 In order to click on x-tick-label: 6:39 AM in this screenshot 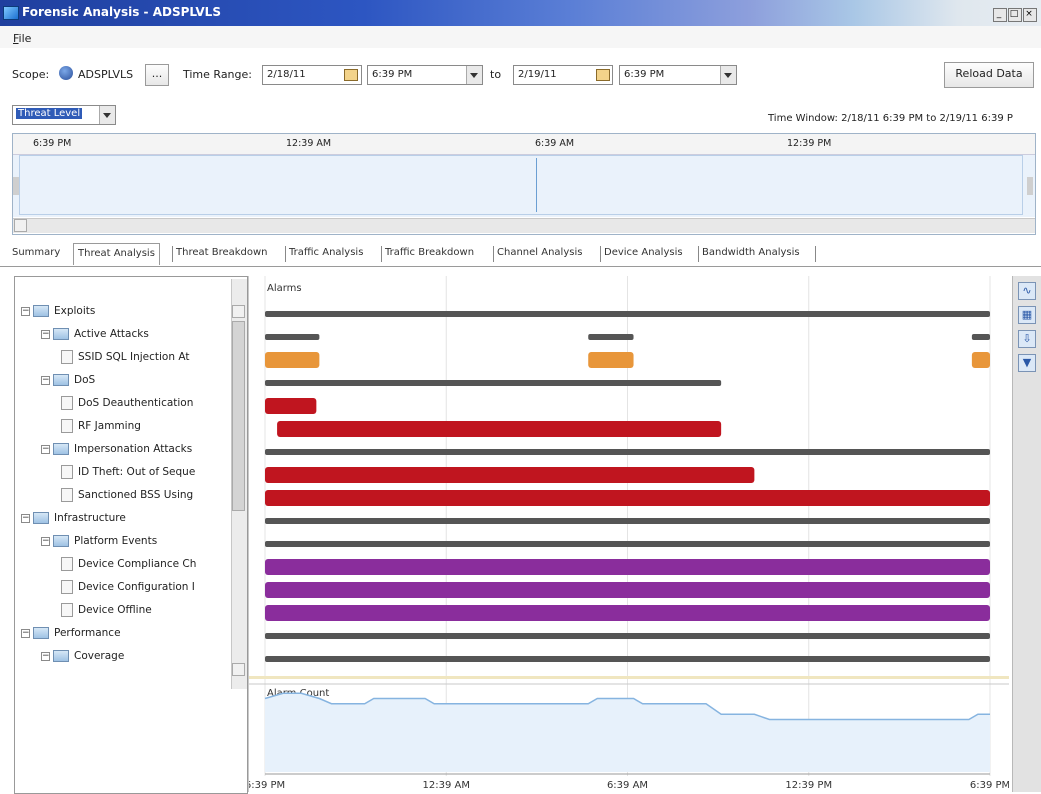, I will do `click(627, 785)`.